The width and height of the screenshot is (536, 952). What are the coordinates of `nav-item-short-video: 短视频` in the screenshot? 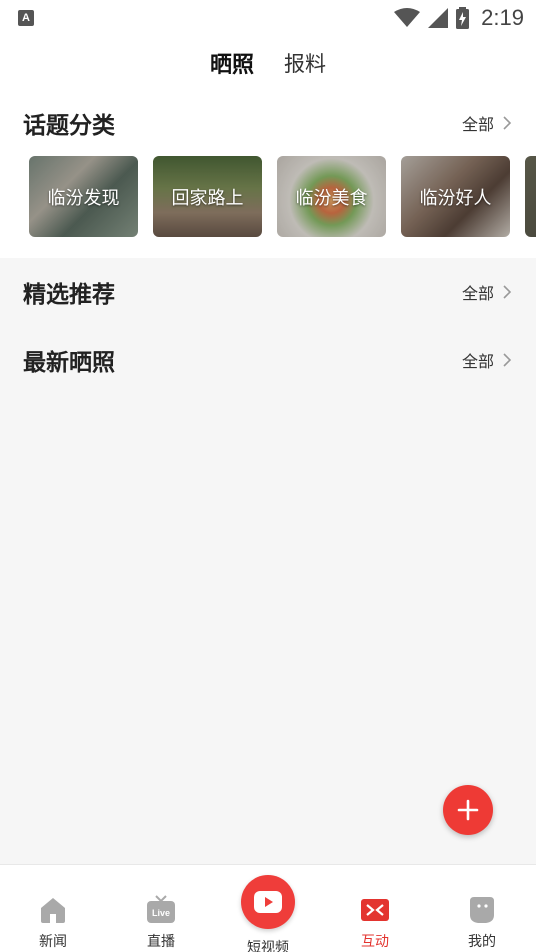 It's located at (268, 908).